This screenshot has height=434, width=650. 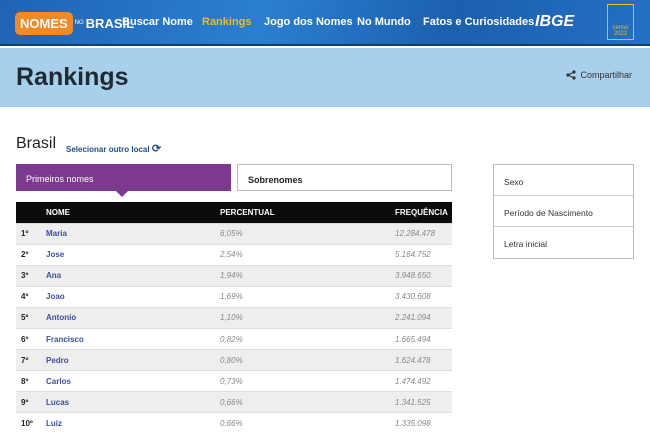 I want to click on tab-sobrenomes: Sobrenomes, so click(x=344, y=177).